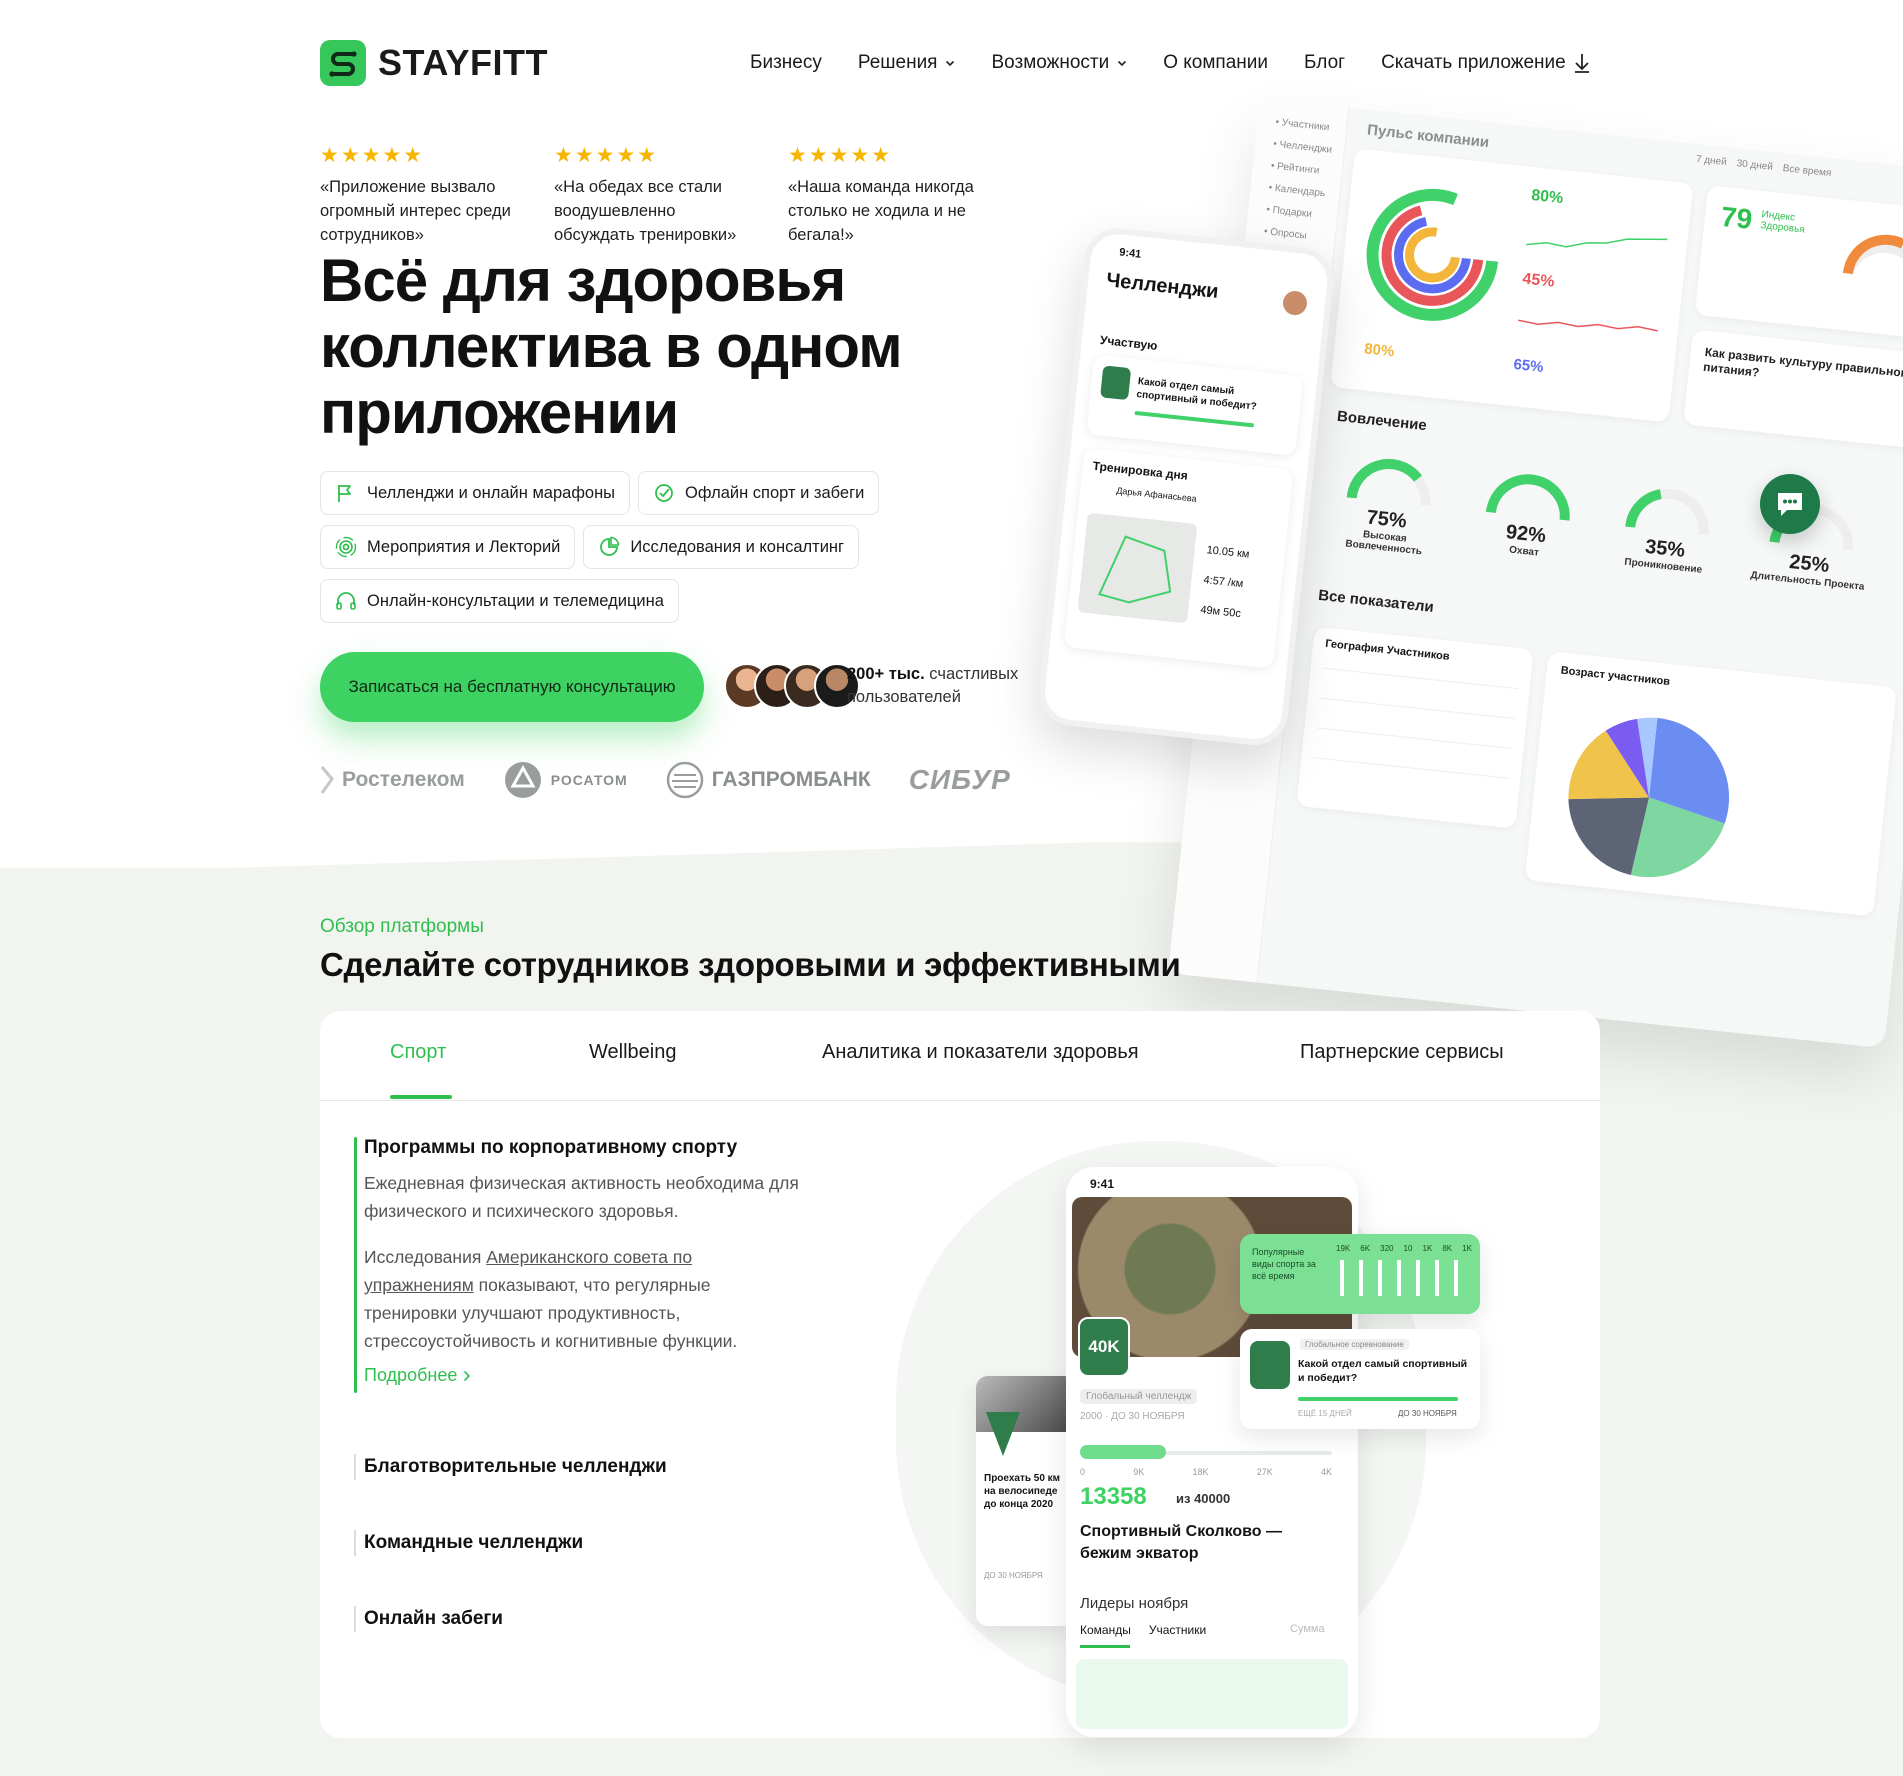 The width and height of the screenshot is (1903, 1776). Describe the element at coordinates (1223, 582) in the screenshot. I see `workout-pace: 4:57 /км` at that location.